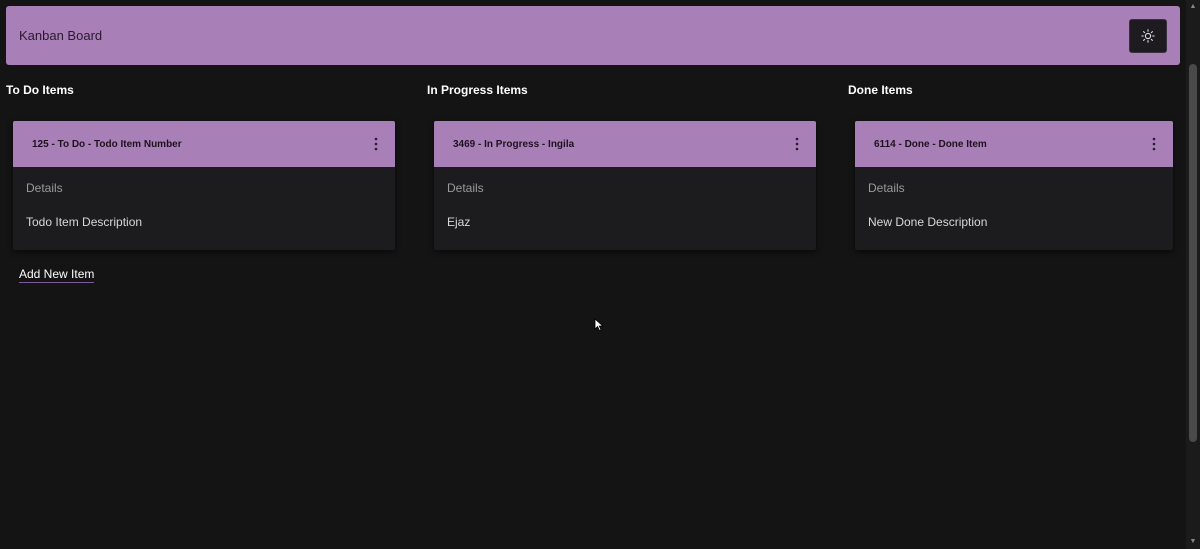 Image resolution: width=1200 pixels, height=549 pixels. I want to click on vertical-scrollbar: ▲ ▼, so click(1193, 274).